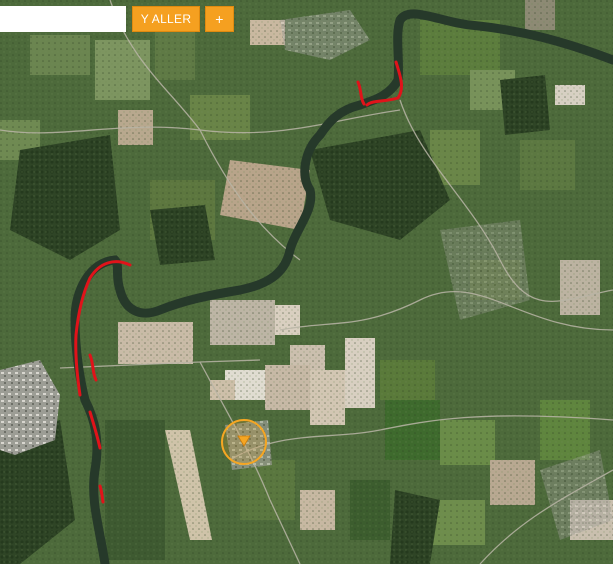 The image size is (613, 564). What do you see at coordinates (166, 19) in the screenshot?
I see `go-button: Y ALLER` at bounding box center [166, 19].